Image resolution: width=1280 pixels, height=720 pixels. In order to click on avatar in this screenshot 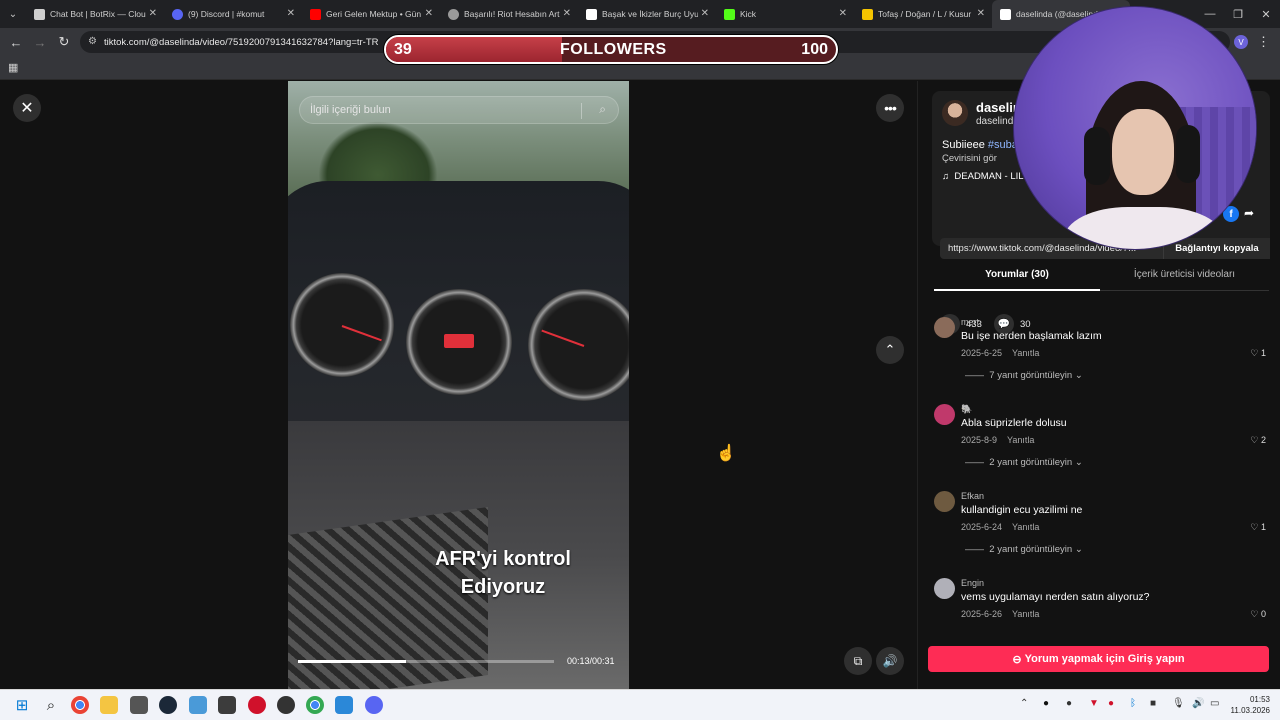, I will do `click(955, 113)`.